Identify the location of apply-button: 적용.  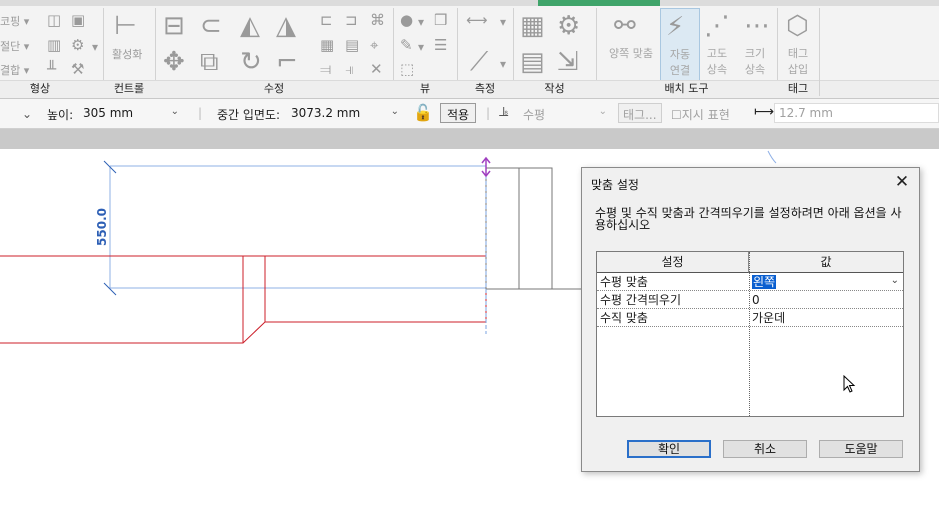
(458, 113).